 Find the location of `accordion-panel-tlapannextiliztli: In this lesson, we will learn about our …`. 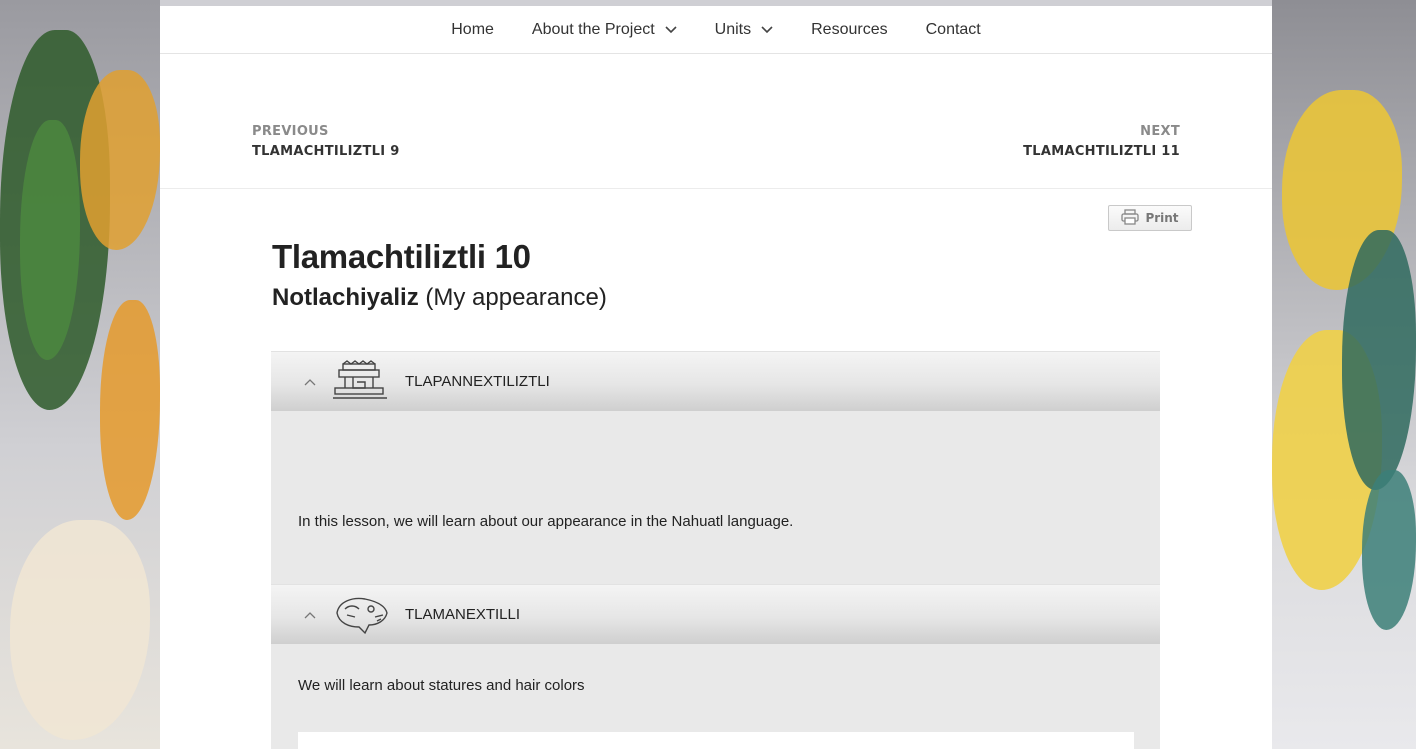

accordion-panel-tlapannextiliztli: In this lesson, we will learn about our … is located at coordinates (715, 497).